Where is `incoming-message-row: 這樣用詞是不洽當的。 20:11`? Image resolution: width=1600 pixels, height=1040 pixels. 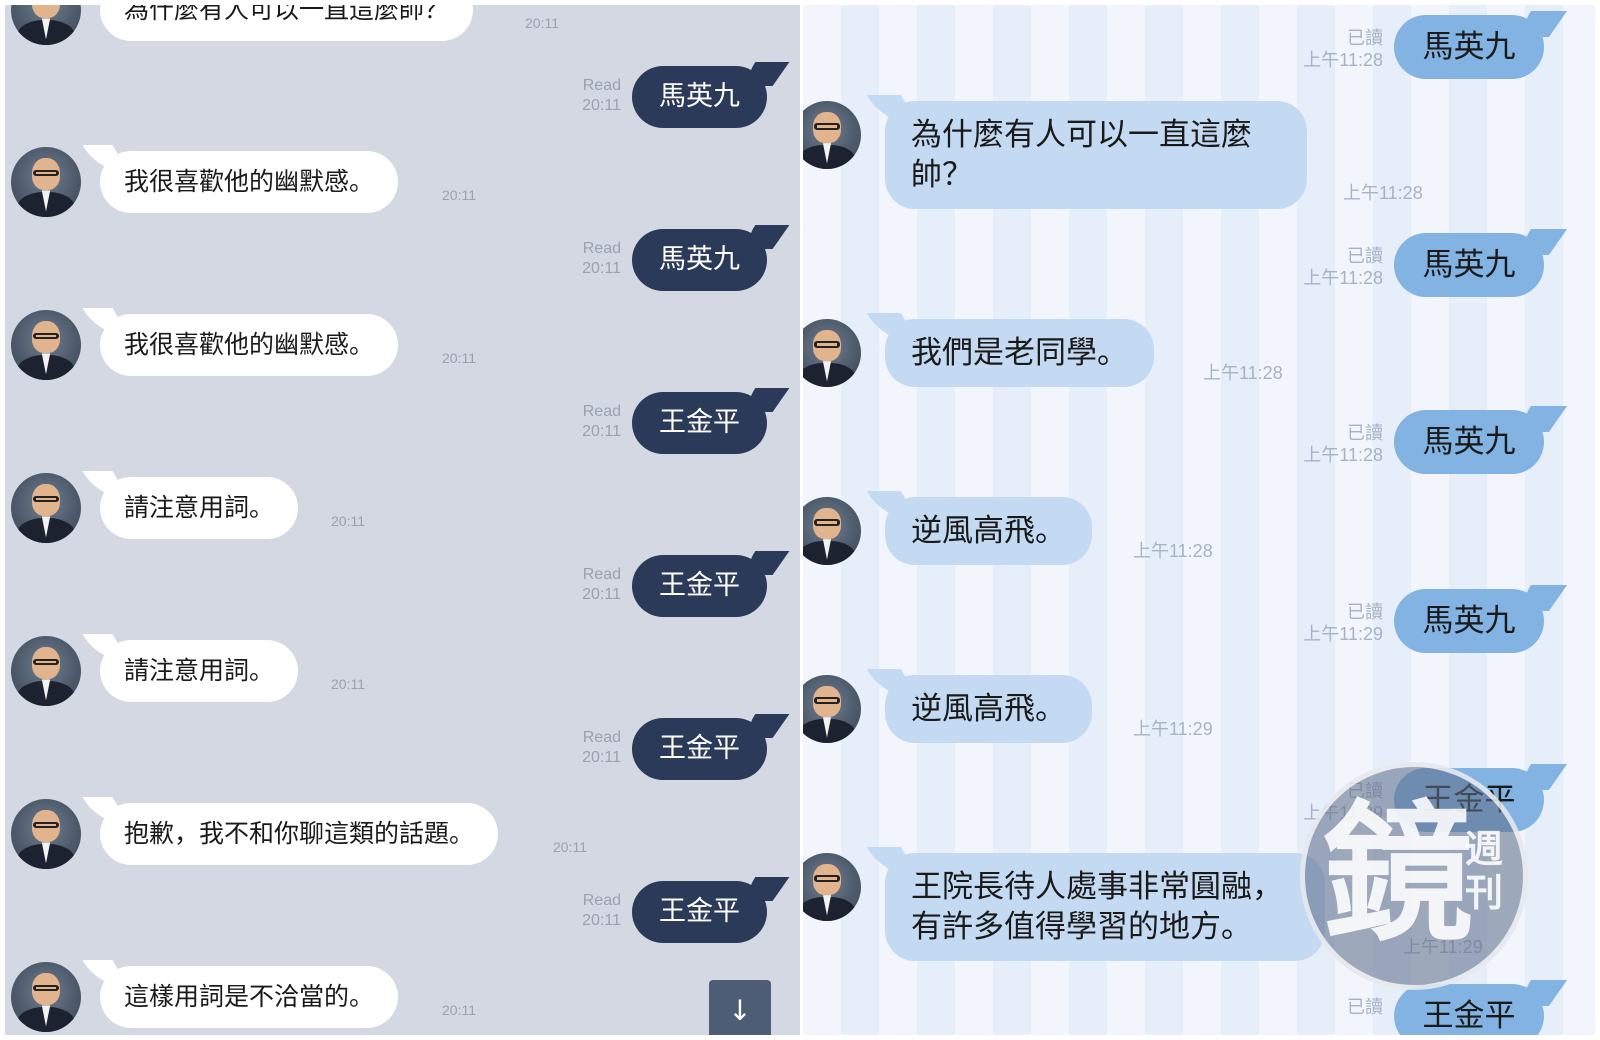
incoming-message-row: 這樣用詞是不洽當的。 20:11 is located at coordinates (402, 997).